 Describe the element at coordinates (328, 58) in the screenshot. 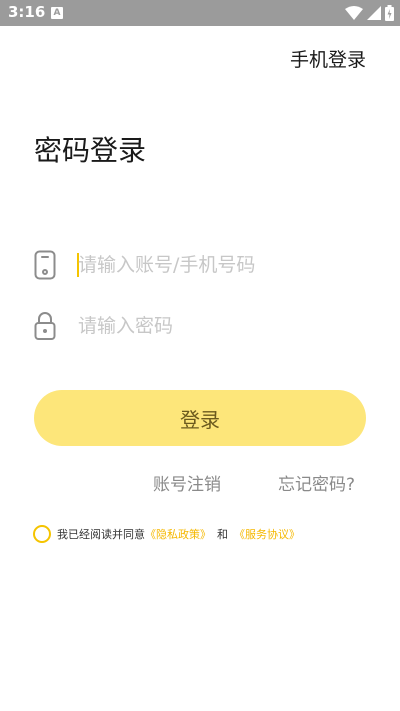

I see `phone-login-link: 手机登录` at that location.